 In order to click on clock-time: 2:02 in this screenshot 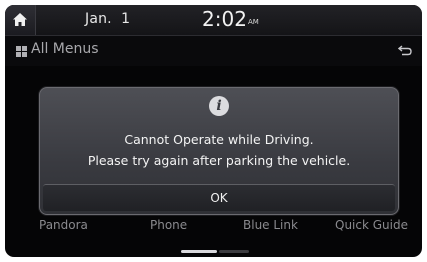, I will do `click(224, 19)`.